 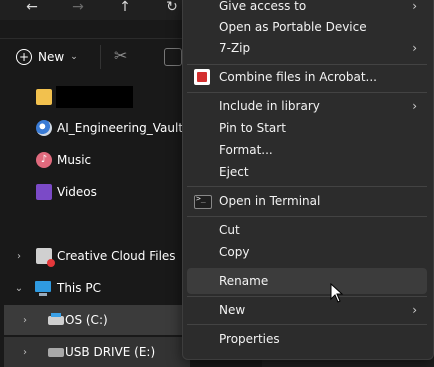 What do you see at coordinates (79, 288) in the screenshot?
I see `tree-item-label: This PC` at bounding box center [79, 288].